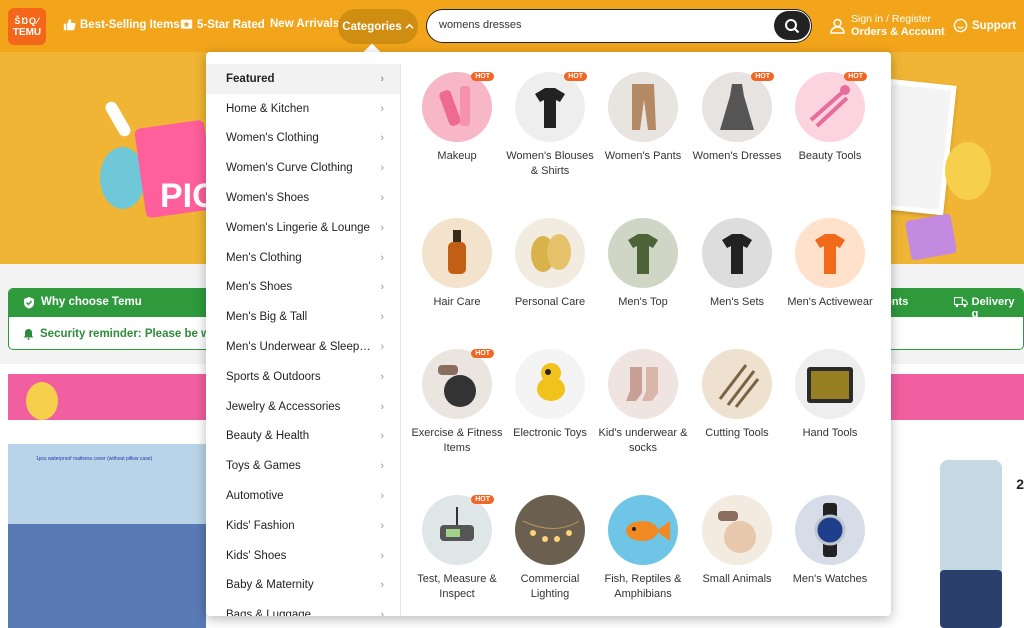 Image resolution: width=1024 pixels, height=628 pixels. I want to click on subcategory-item: Men's Top, so click(643, 264).